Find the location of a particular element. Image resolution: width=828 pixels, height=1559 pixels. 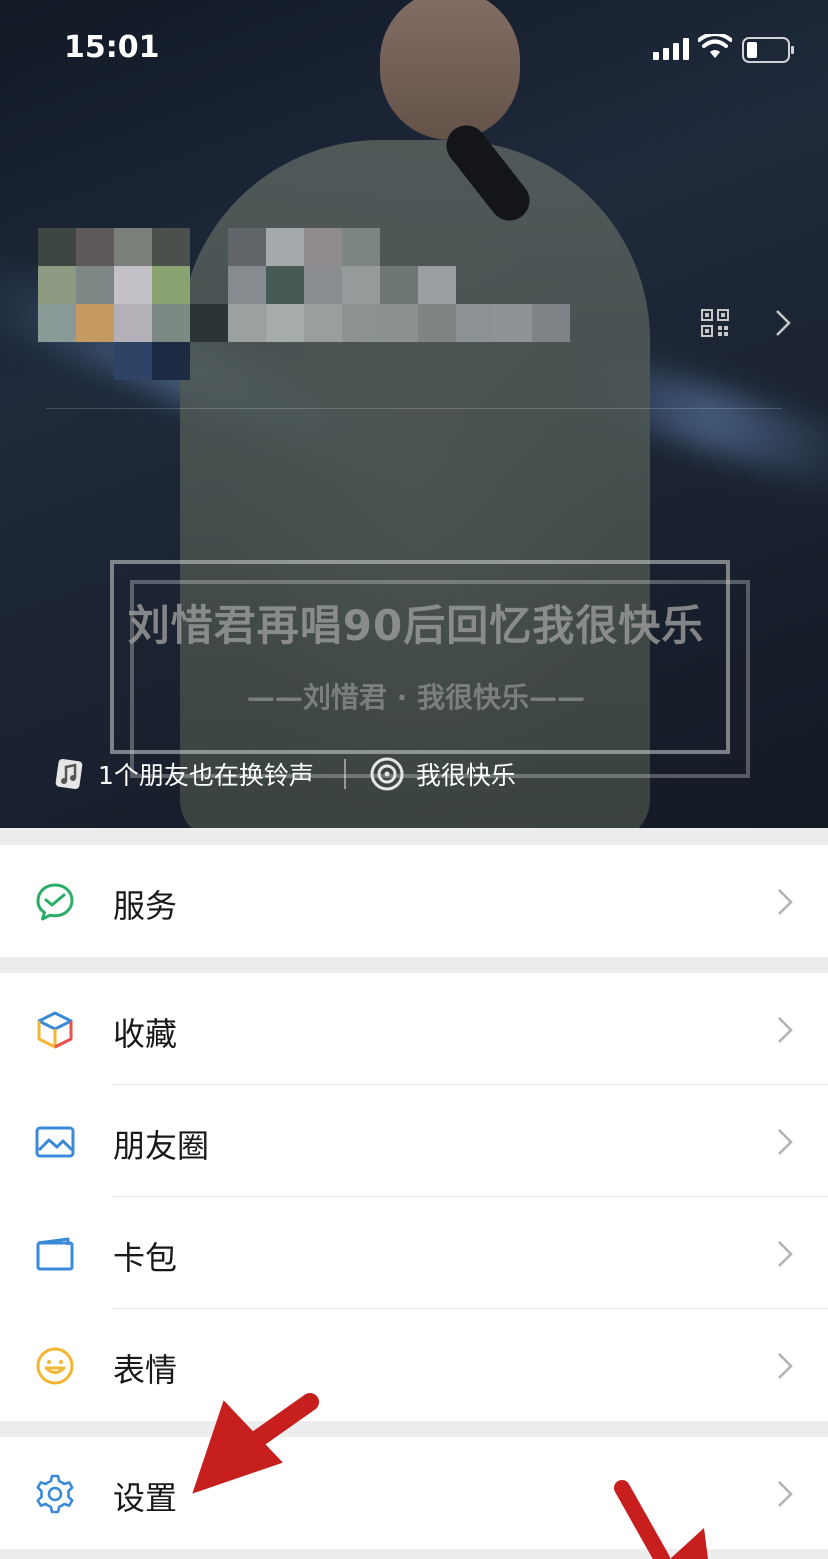

music-disc-icon is located at coordinates (387, 774).